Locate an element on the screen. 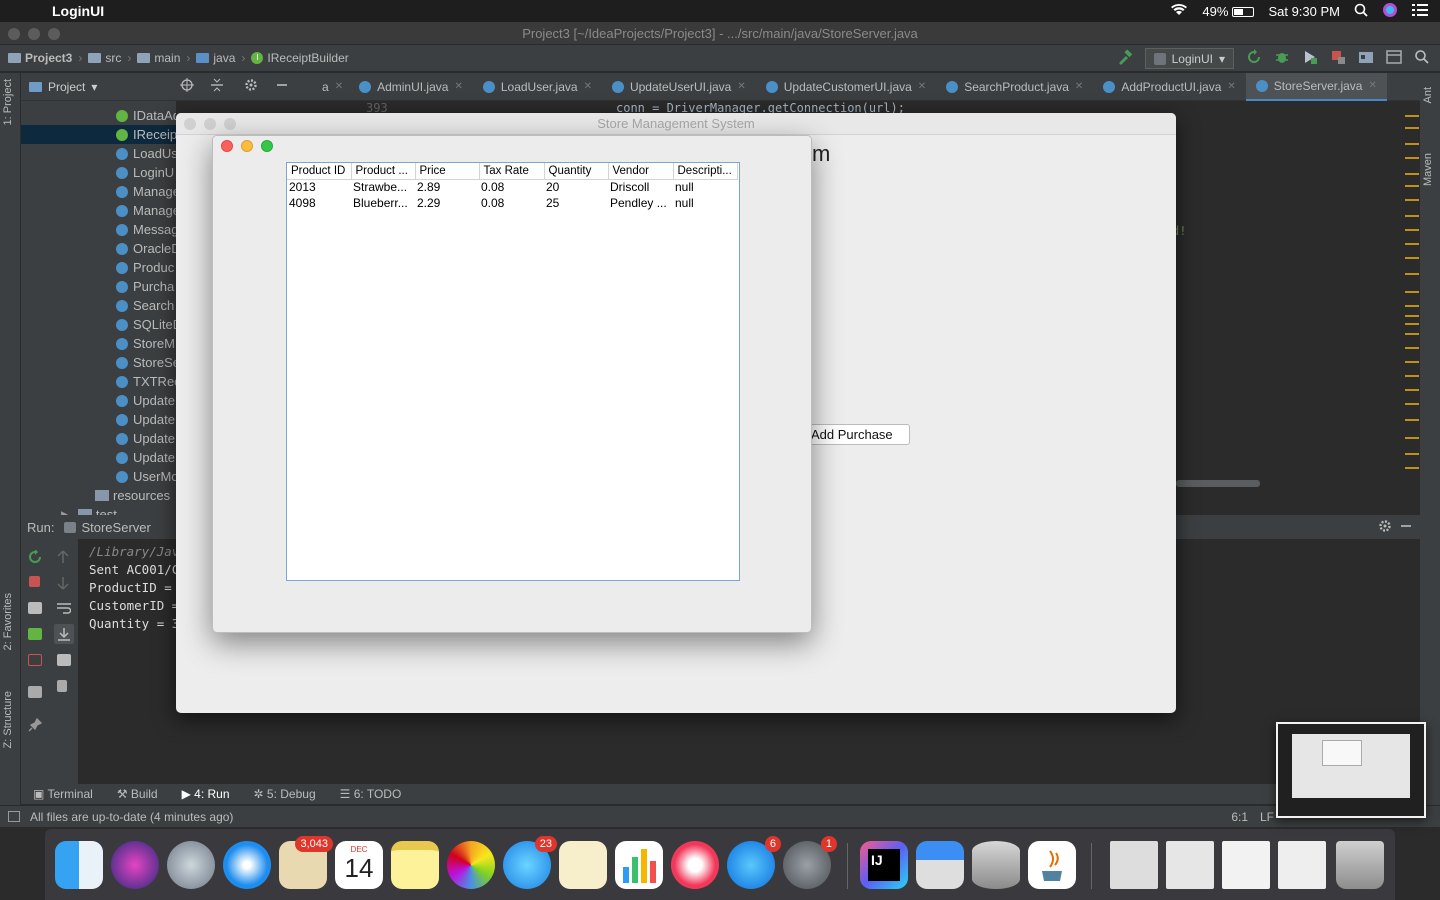  editor-tab-storeserver: StoreServer.java ✕ is located at coordinates (1316, 86).